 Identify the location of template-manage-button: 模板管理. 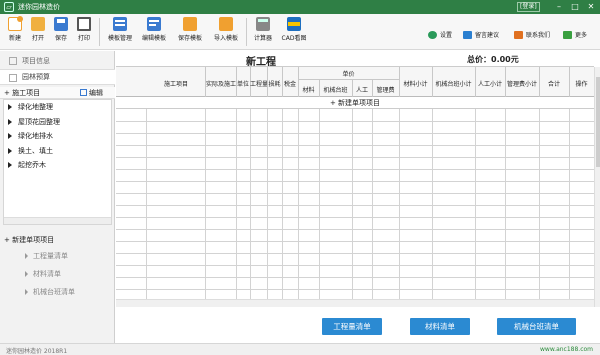
(120, 29).